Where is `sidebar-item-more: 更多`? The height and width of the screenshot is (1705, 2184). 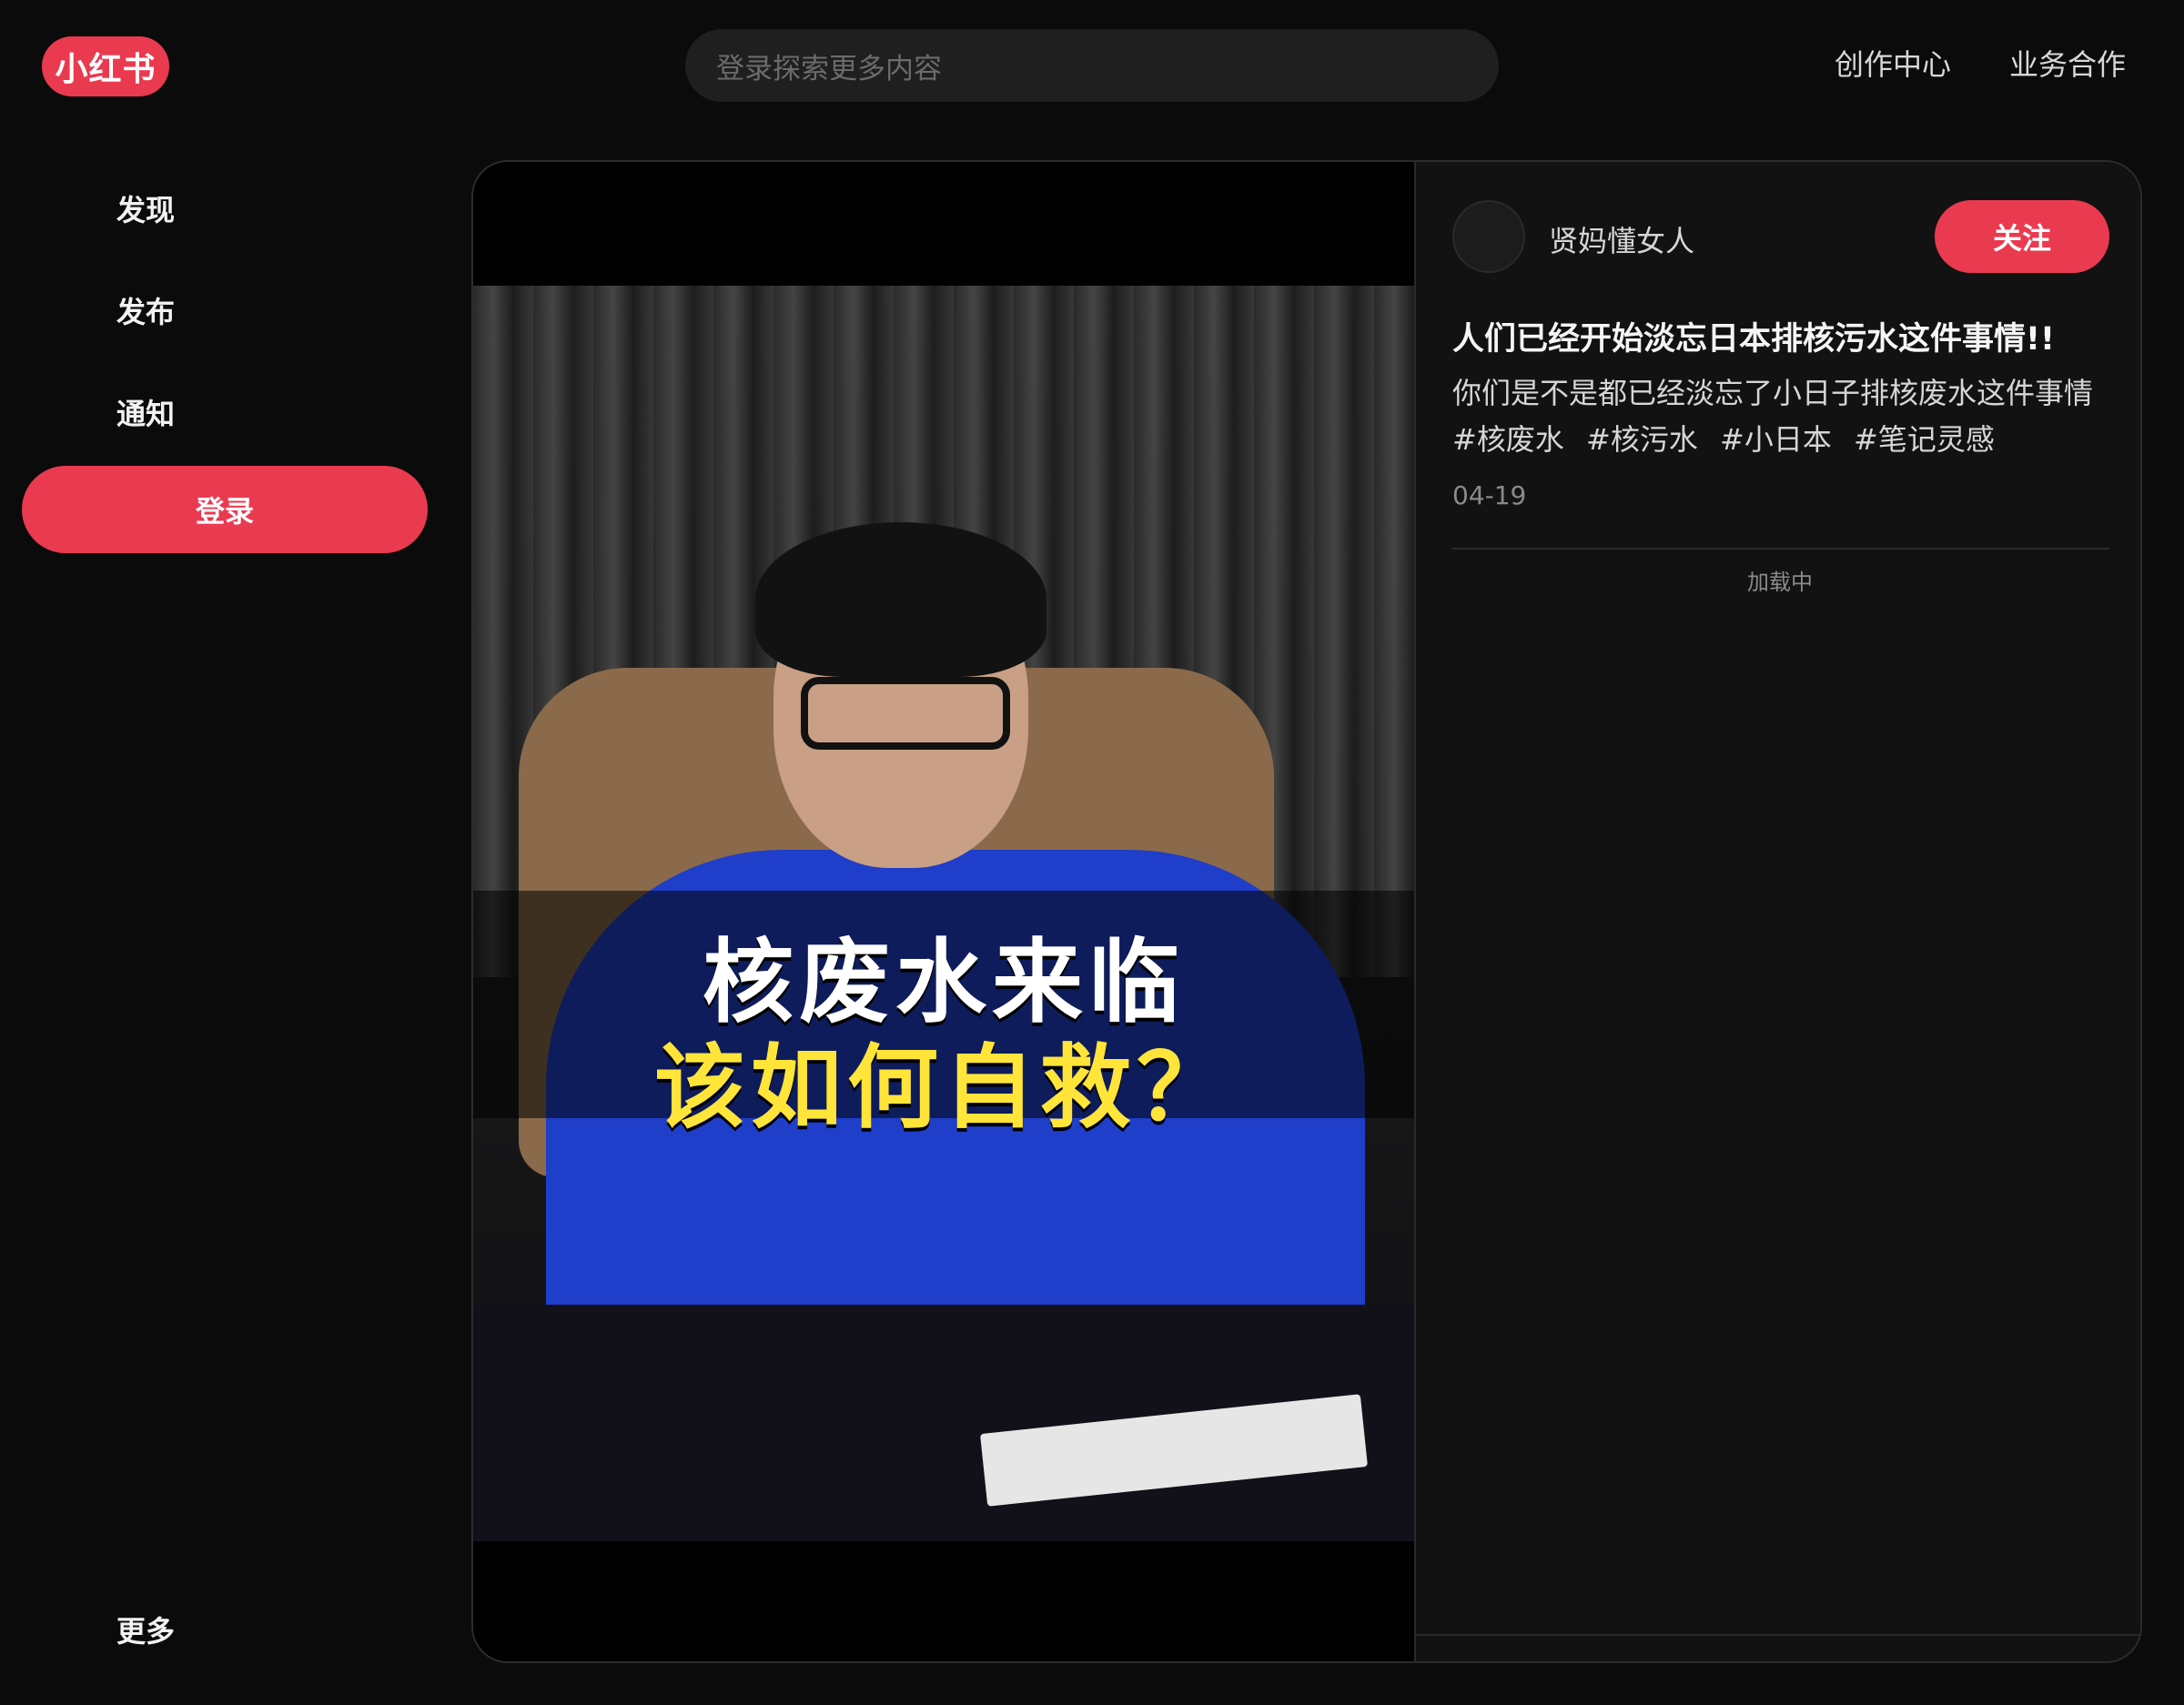 sidebar-item-more: 更多 is located at coordinates (145, 1629).